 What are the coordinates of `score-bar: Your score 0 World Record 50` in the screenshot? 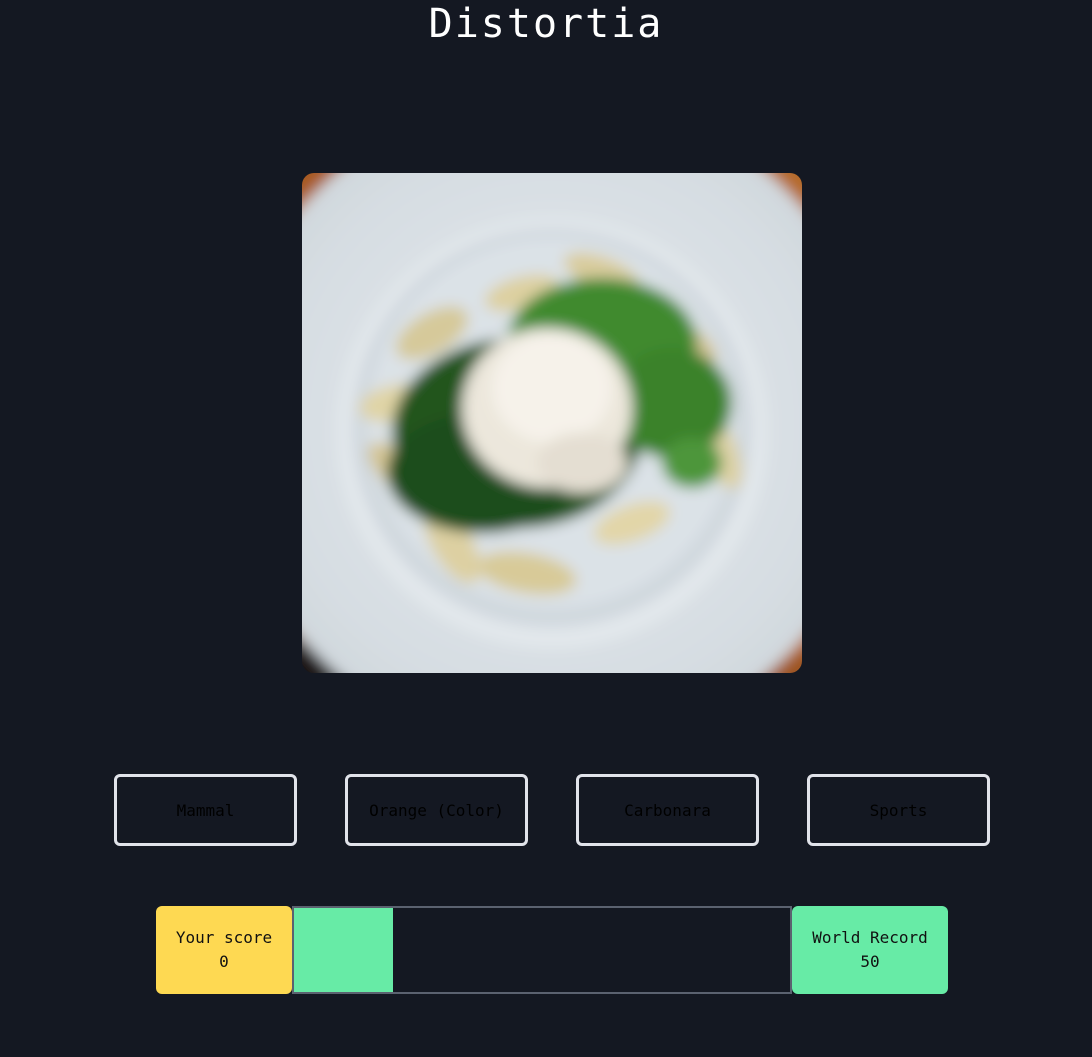 It's located at (552, 950).